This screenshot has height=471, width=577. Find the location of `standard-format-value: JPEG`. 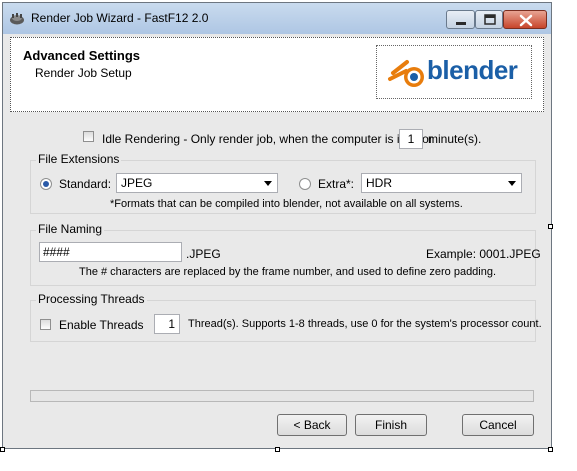

standard-format-value: JPEG is located at coordinates (137, 183).